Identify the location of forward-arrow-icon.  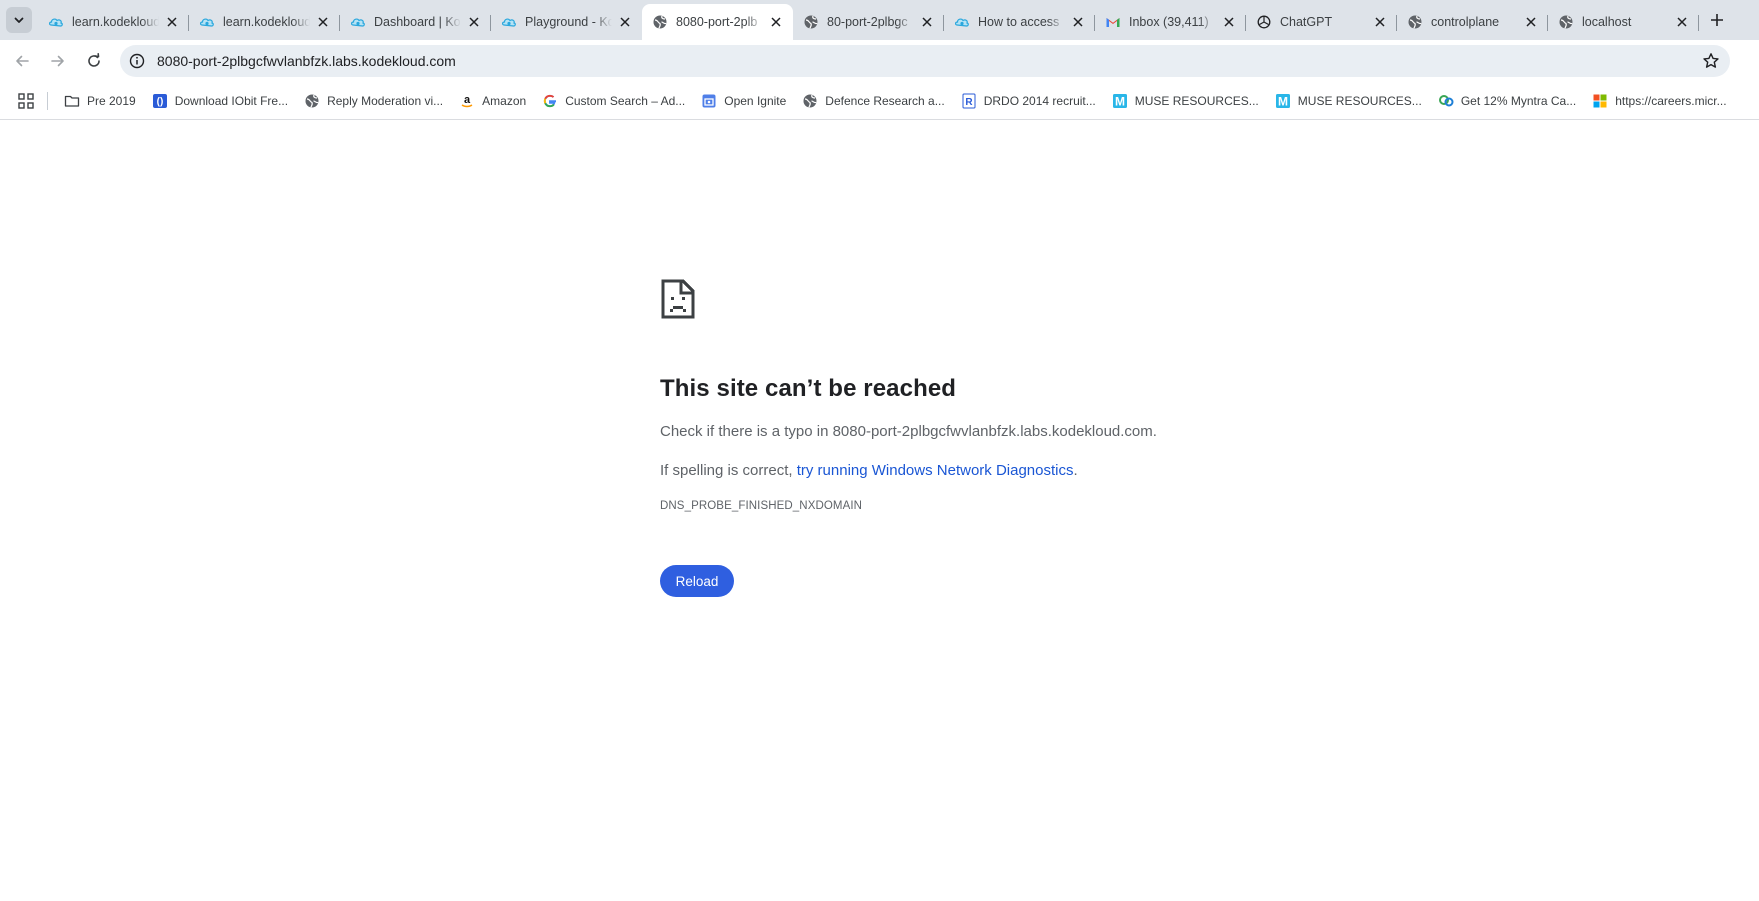
(57, 61).